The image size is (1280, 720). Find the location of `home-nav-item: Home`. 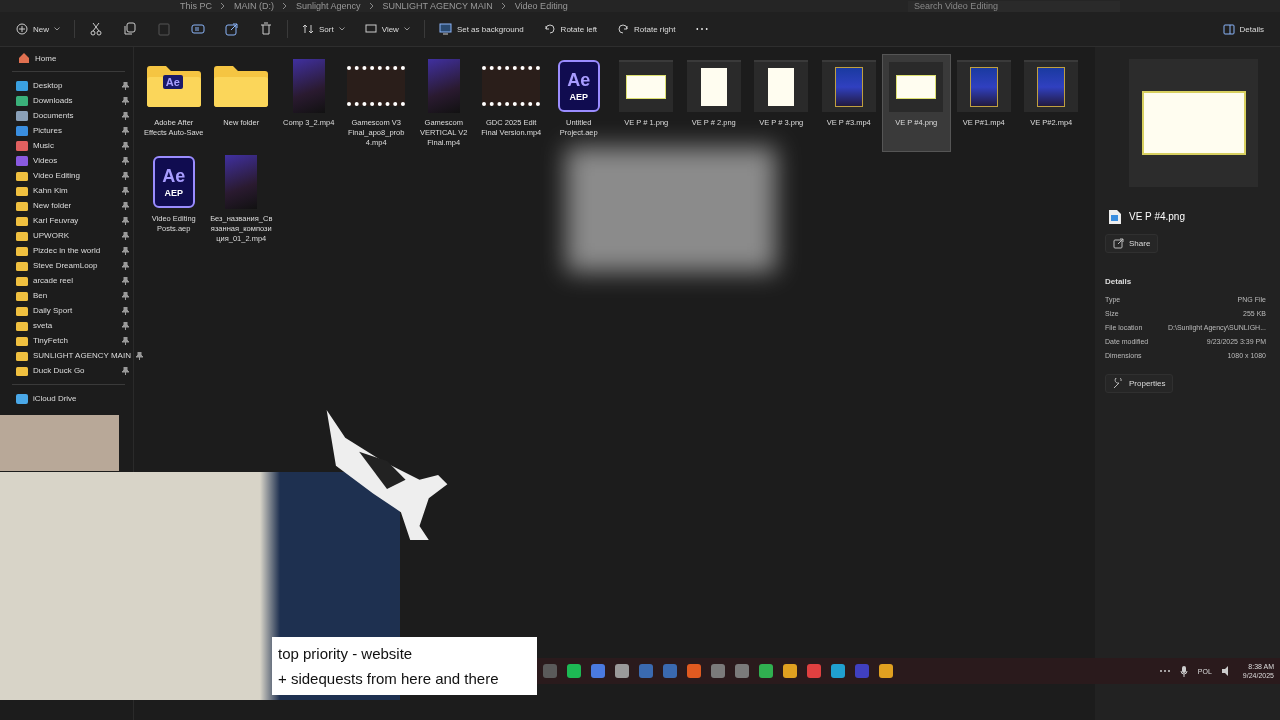

home-nav-item: Home is located at coordinates (33, 58).